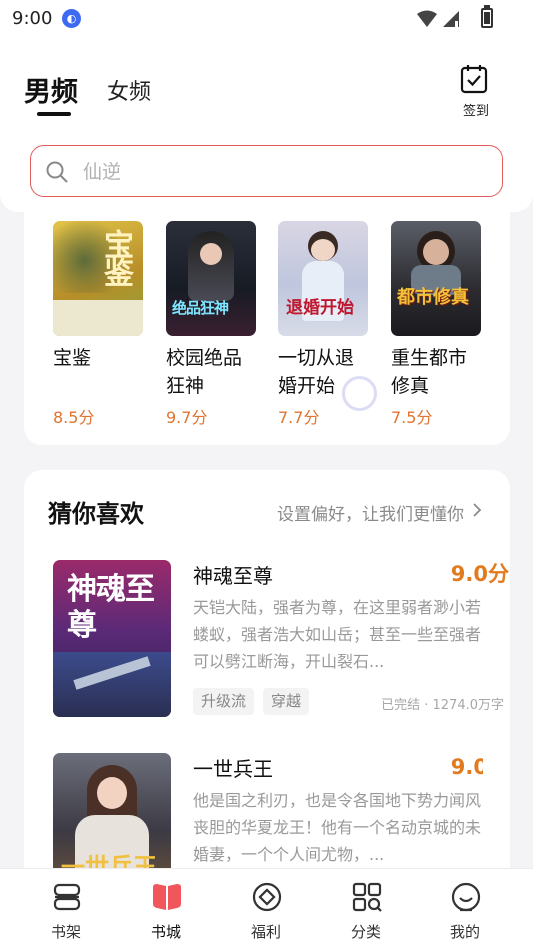  I want to click on search-input, so click(283, 172).